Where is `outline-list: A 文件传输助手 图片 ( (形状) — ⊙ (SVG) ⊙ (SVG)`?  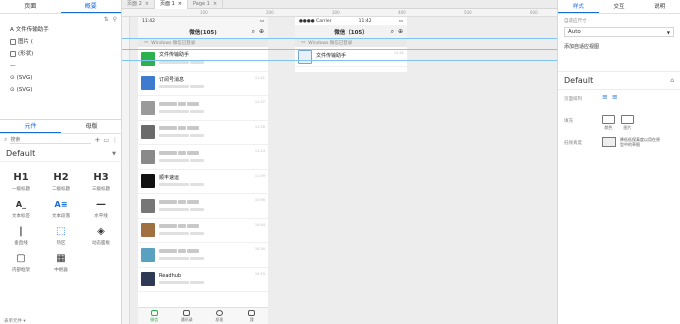
outline-list: A 文件传输助手 图片 ( (形状) — ⊙ (SVG) ⊙ (SVG) is located at coordinates (60, 60).